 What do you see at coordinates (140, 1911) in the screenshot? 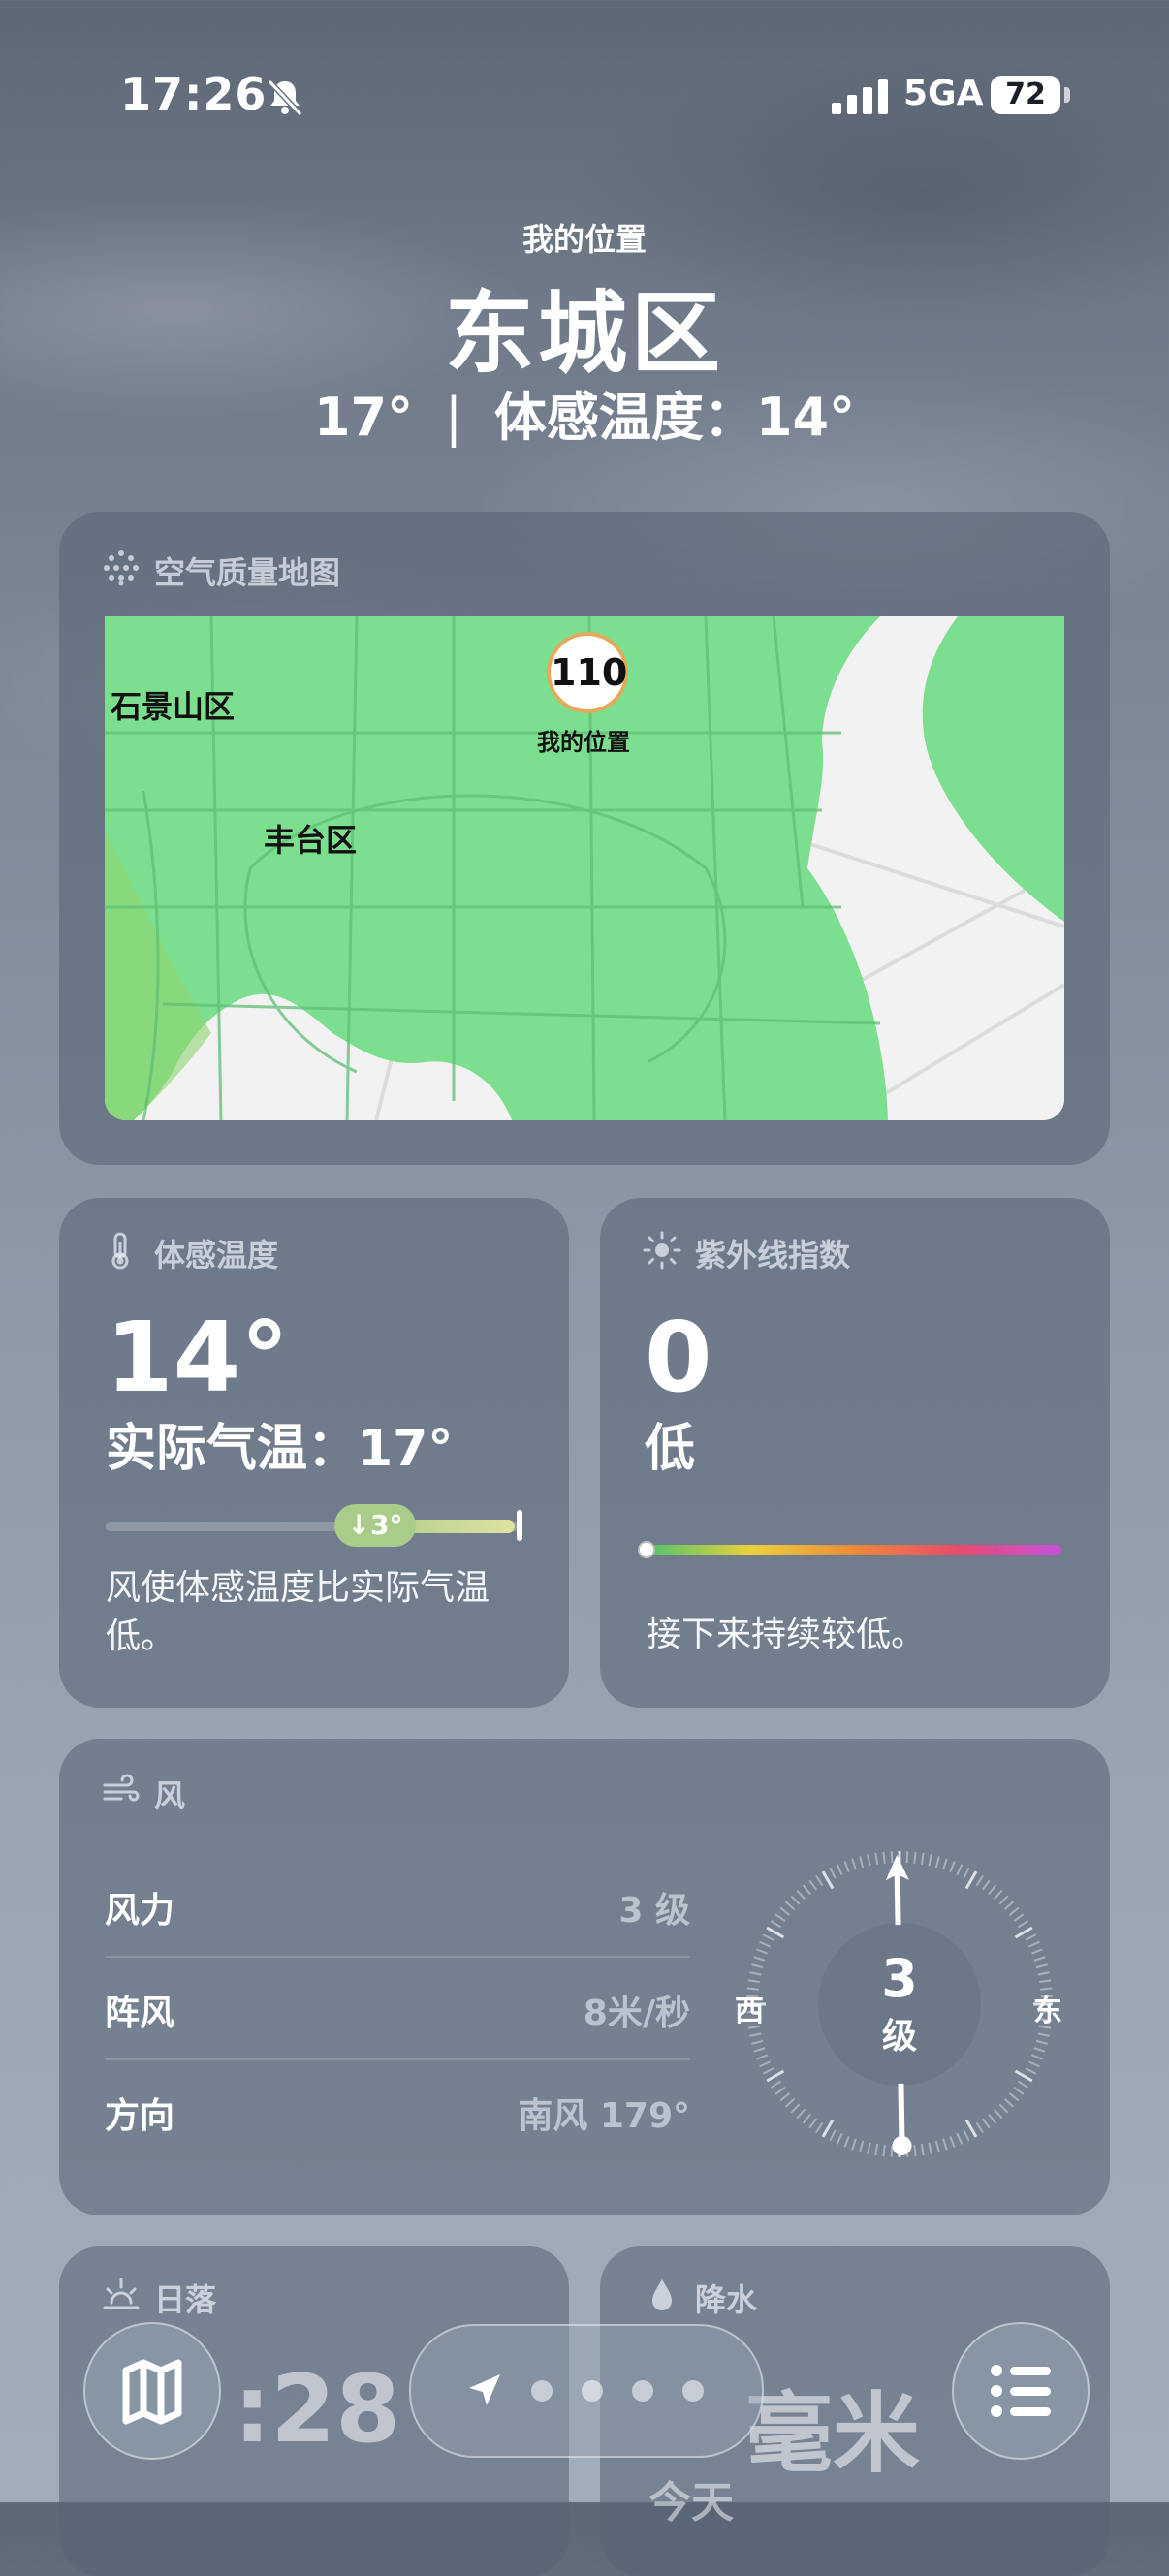
I see `wind-force-label: 风力` at bounding box center [140, 1911].